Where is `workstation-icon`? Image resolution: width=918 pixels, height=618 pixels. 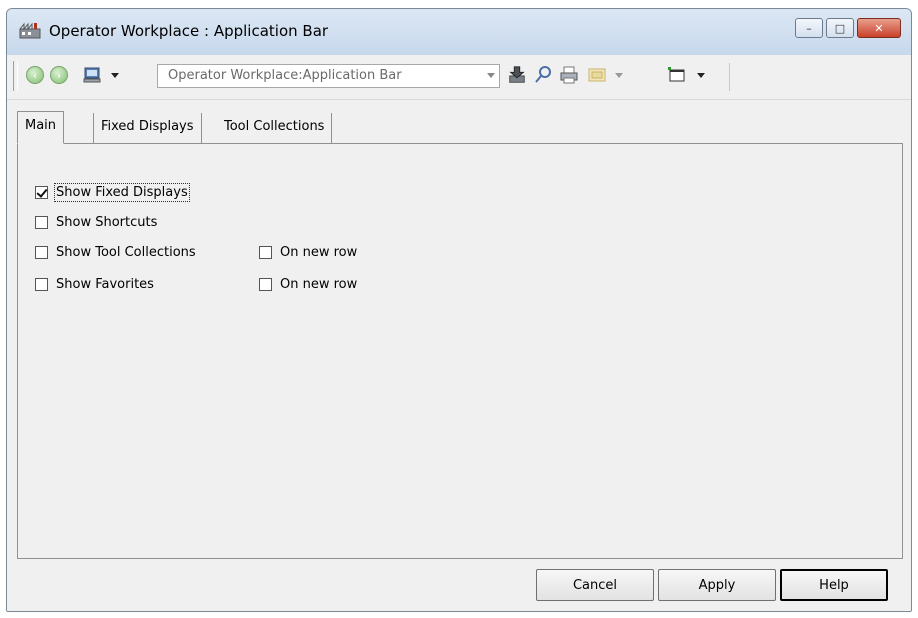
workstation-icon is located at coordinates (92, 75).